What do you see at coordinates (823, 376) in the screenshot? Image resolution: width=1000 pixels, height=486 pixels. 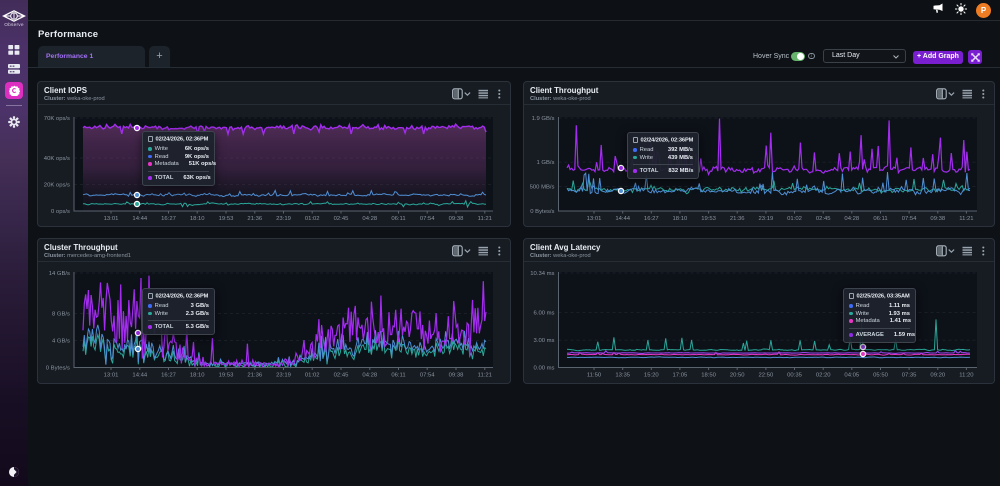 I see `svg-text: 02:20` at bounding box center [823, 376].